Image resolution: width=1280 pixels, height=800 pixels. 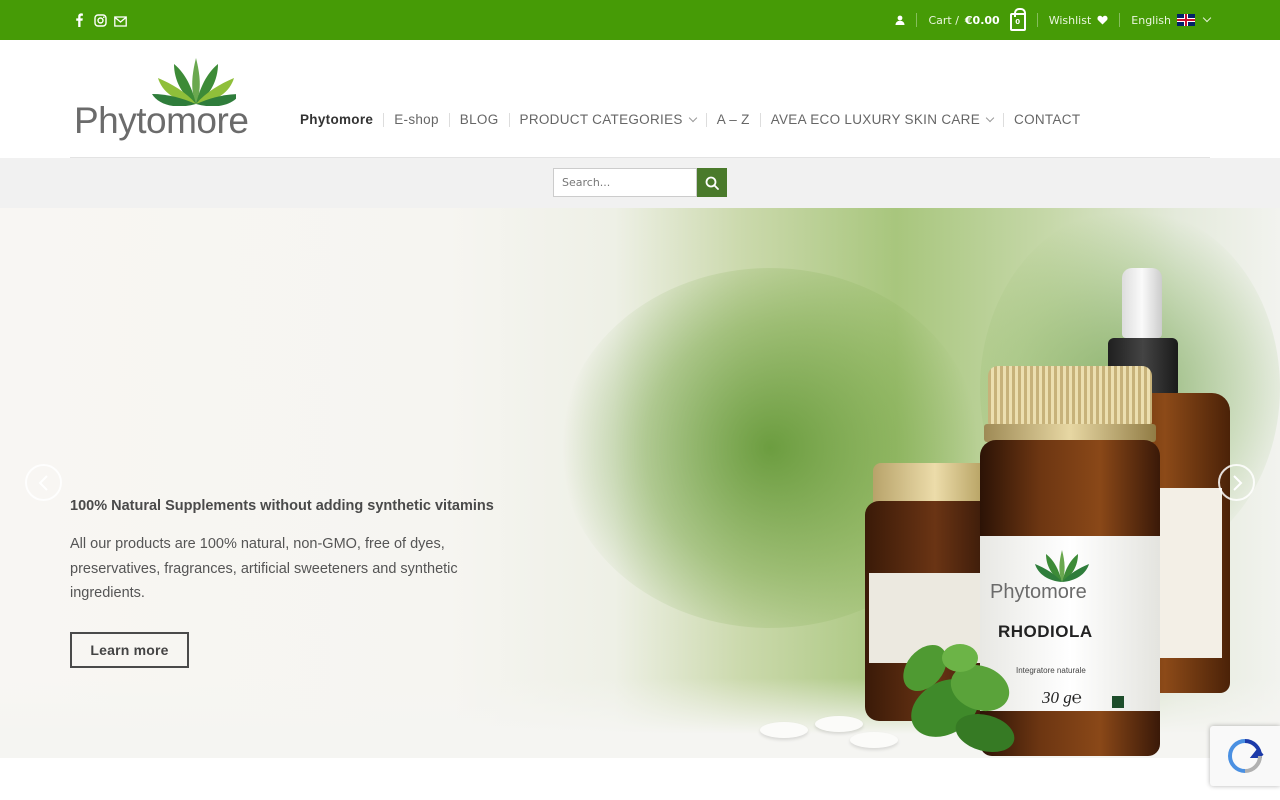 I want to click on nav-item-phytomore: Phytomore, so click(x=336, y=119).